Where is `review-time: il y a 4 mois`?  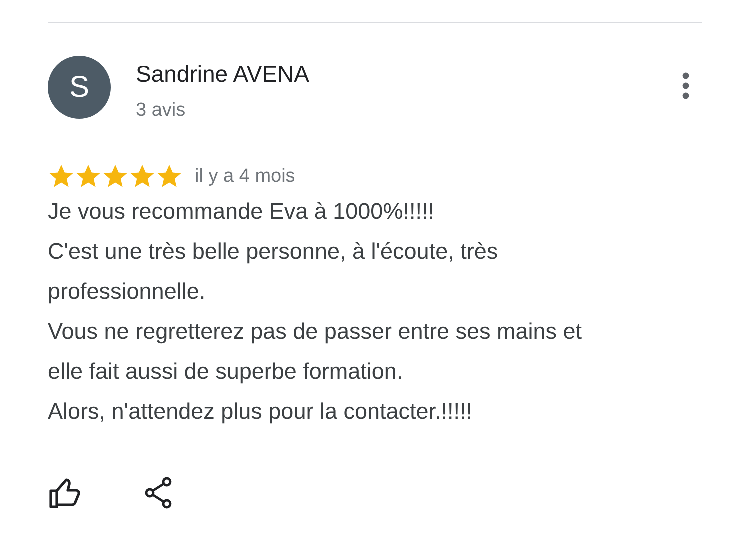 review-time: il y a 4 mois is located at coordinates (245, 177).